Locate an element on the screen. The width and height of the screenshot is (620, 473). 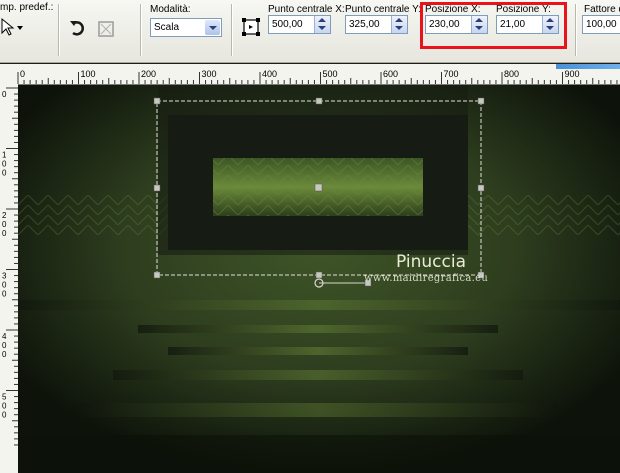
center-y-label: Punto centrale Y: is located at coordinates (383, 9).